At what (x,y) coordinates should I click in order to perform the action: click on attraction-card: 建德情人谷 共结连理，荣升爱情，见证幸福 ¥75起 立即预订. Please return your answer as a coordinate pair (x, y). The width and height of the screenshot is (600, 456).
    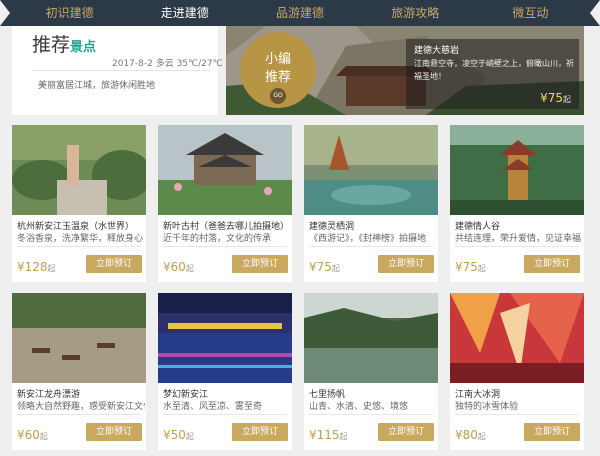
    Looking at the image, I should click on (517, 203).